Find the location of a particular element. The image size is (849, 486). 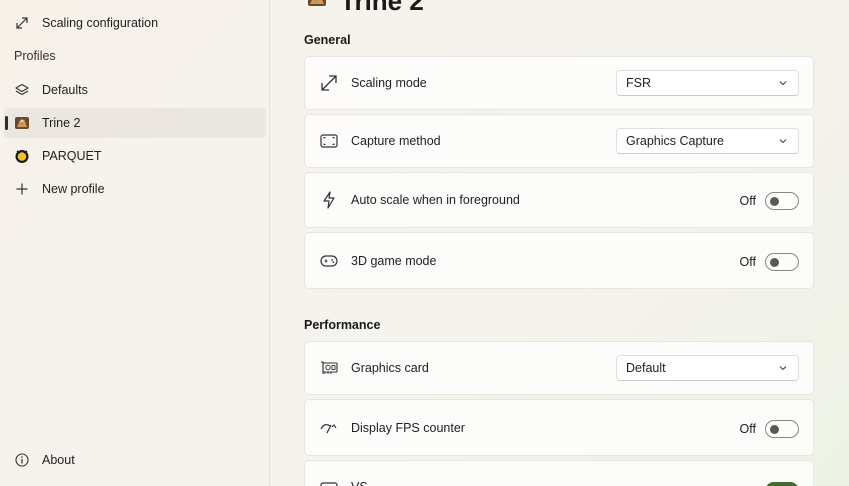

scaling-mode-dropdown: FSR is located at coordinates (707, 83).